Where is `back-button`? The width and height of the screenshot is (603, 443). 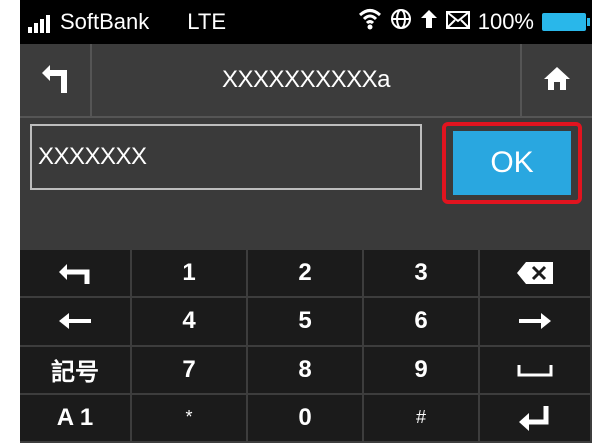 back-button is located at coordinates (56, 80).